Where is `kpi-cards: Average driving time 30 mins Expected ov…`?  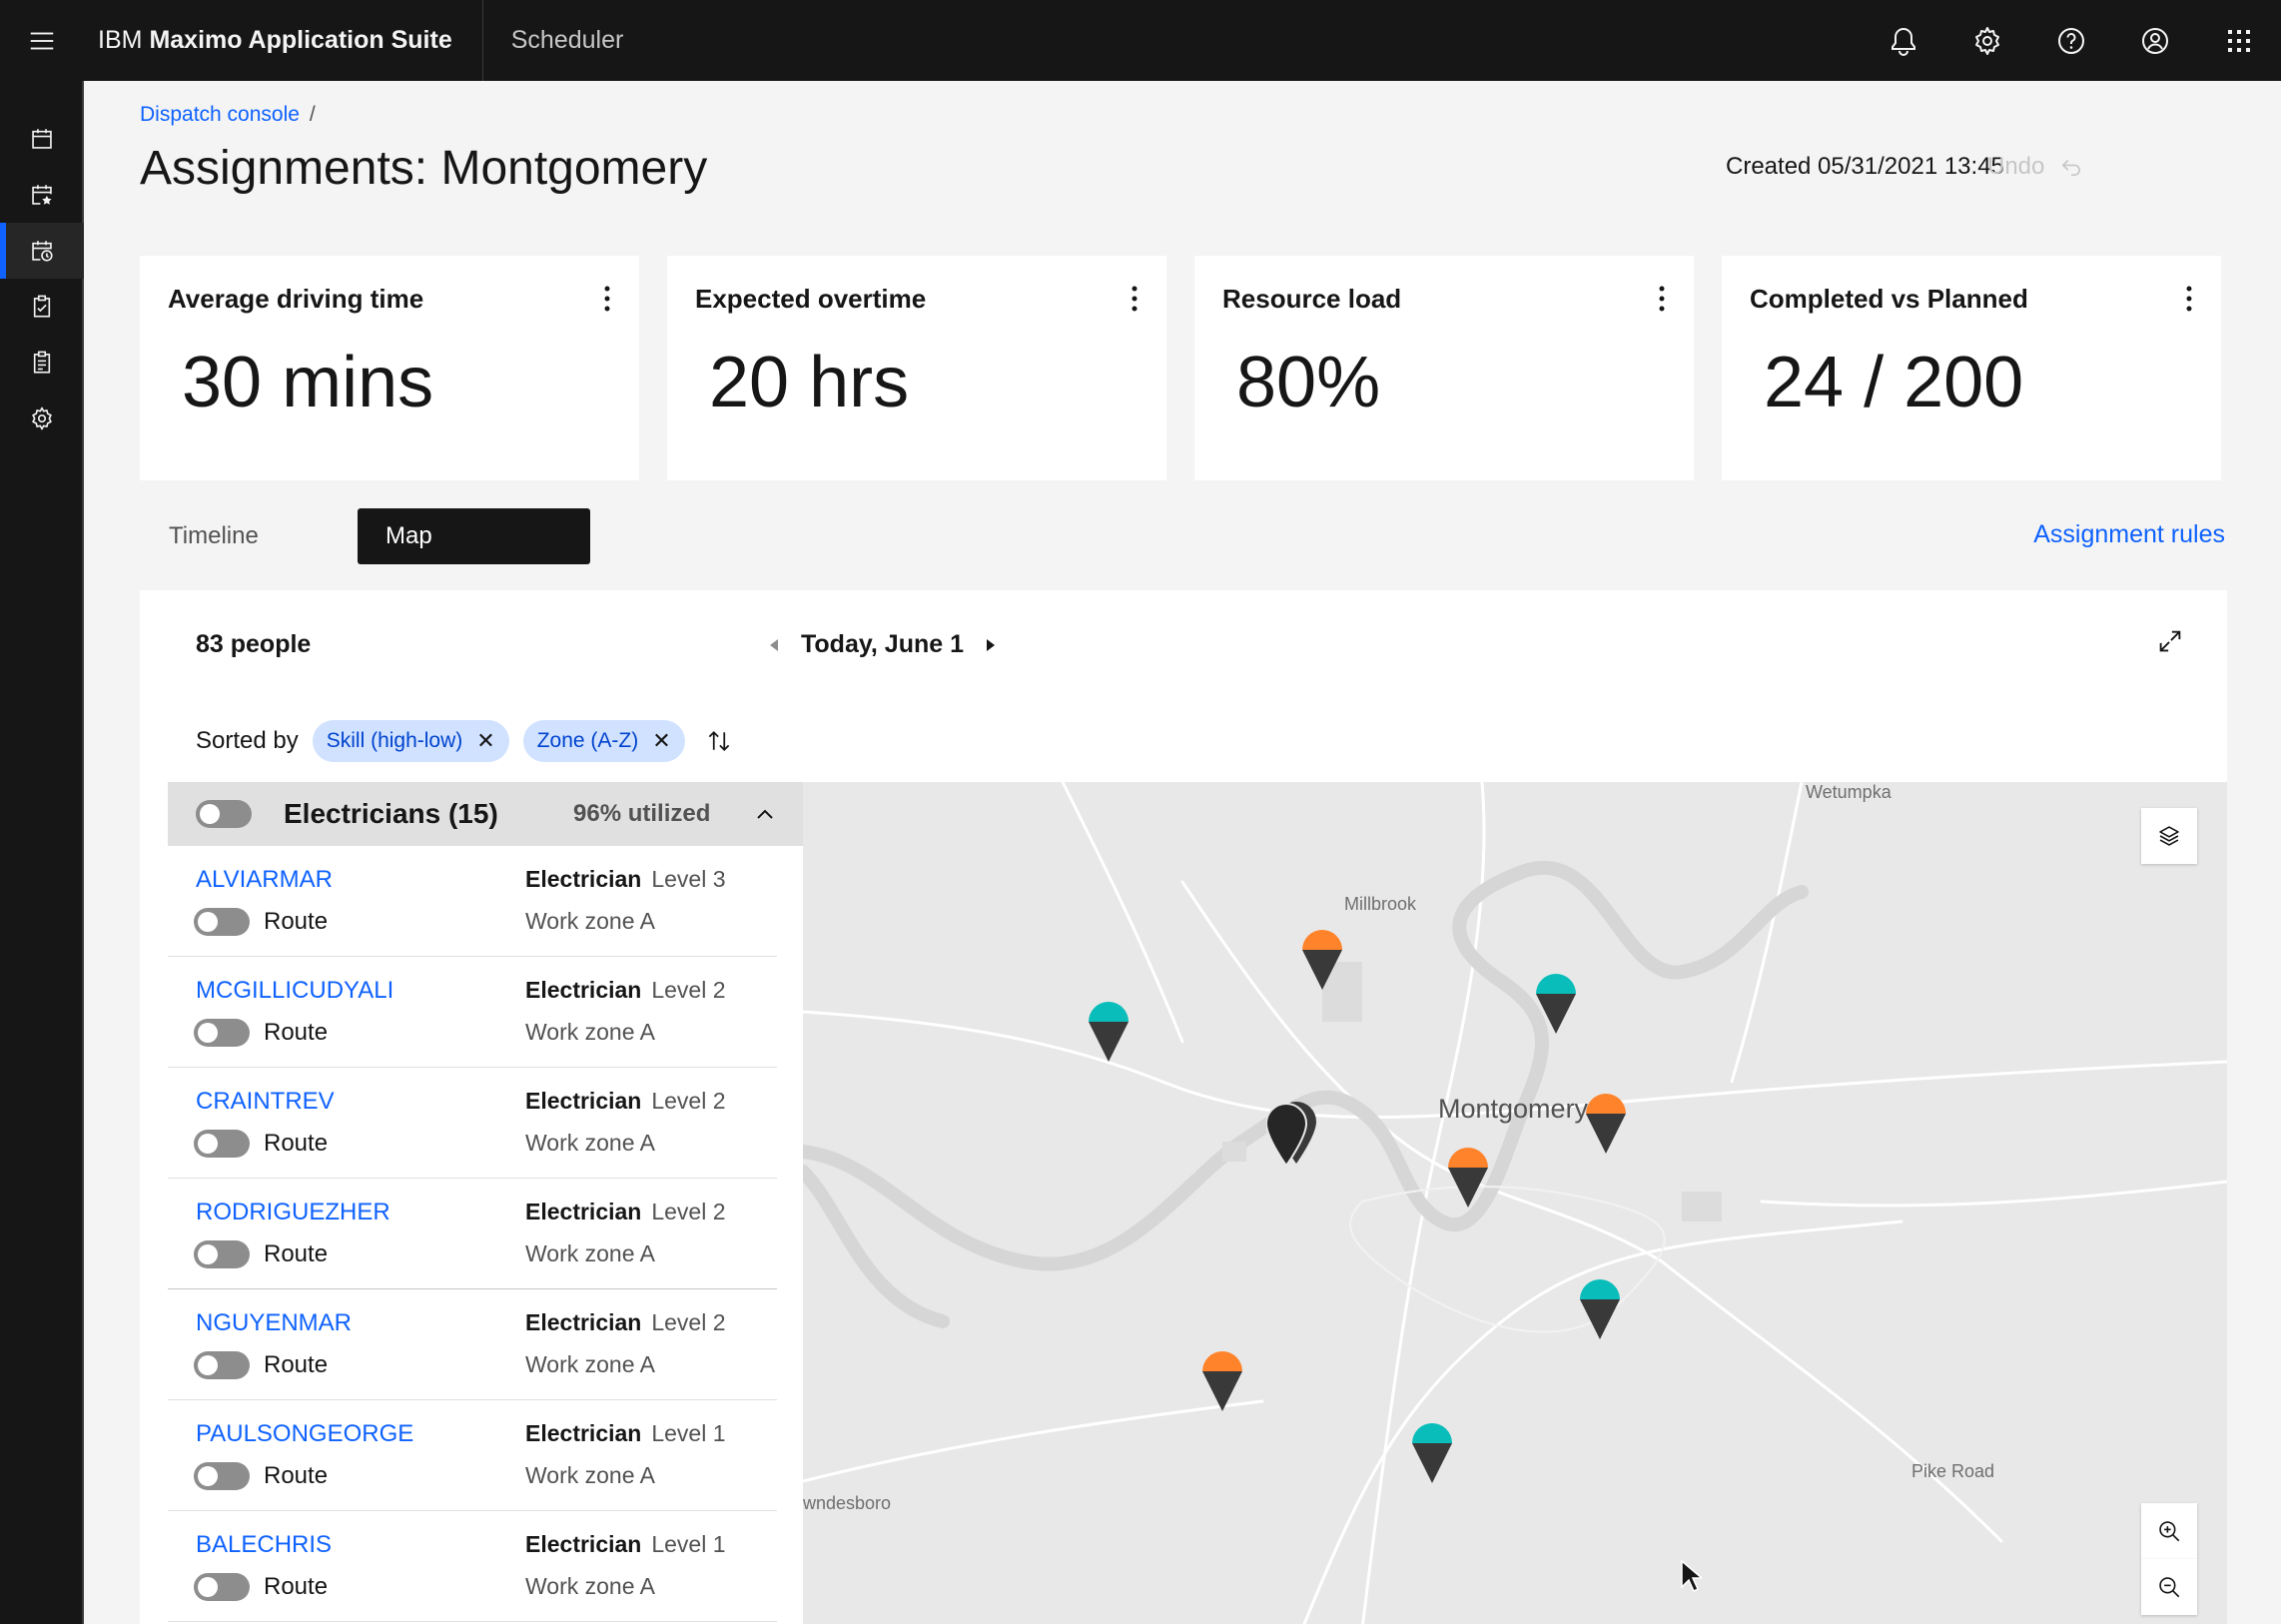
kpi-cards: Average driving time 30 mins Expected ov… is located at coordinates (1180, 368).